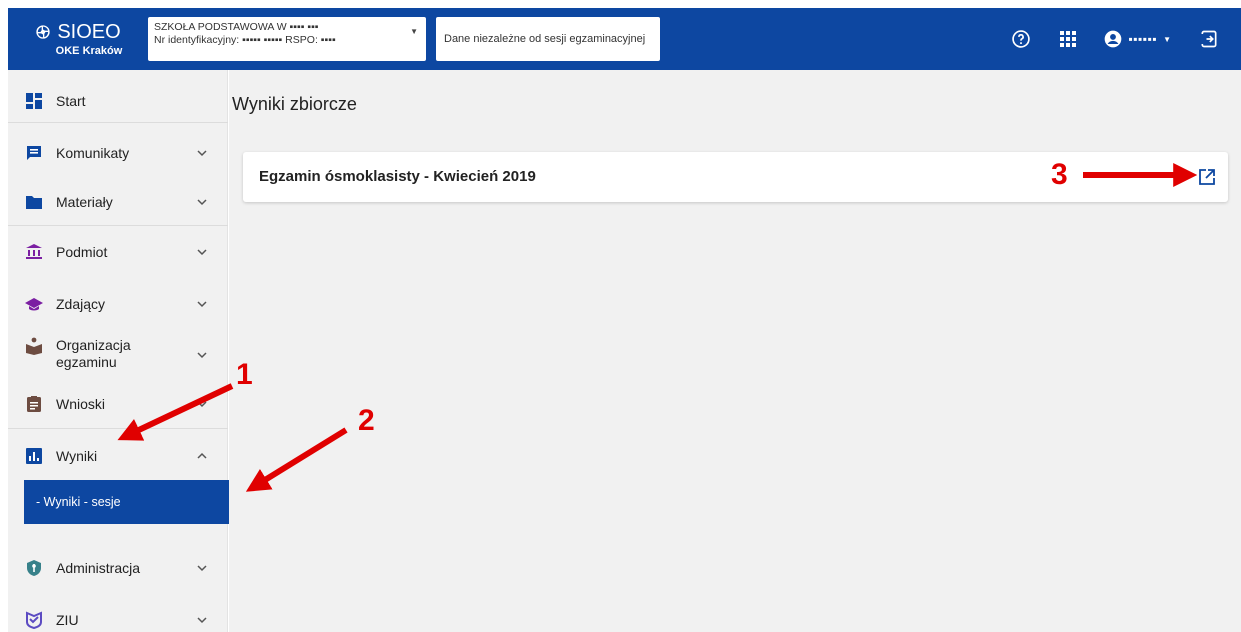 This screenshot has height=632, width=1241. What do you see at coordinates (67, 619) in the screenshot?
I see `sidebar-item-label: ZIU` at bounding box center [67, 619].